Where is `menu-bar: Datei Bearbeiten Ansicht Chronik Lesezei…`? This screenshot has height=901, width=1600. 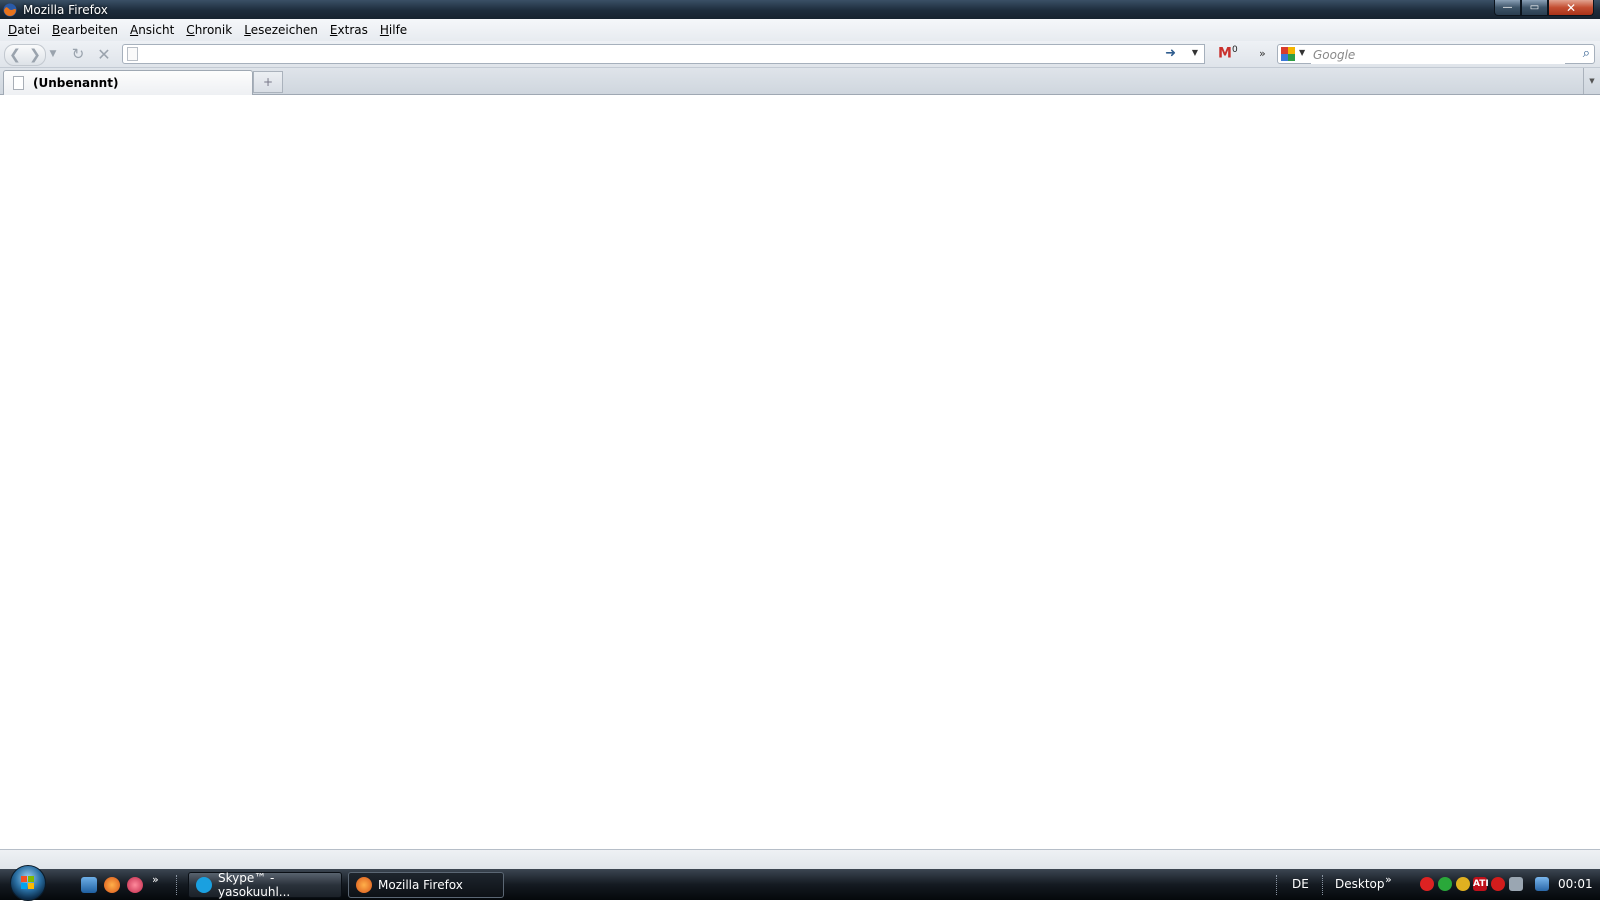
menu-bar: Datei Bearbeiten Ansicht Chronik Lesezei… is located at coordinates (800, 30).